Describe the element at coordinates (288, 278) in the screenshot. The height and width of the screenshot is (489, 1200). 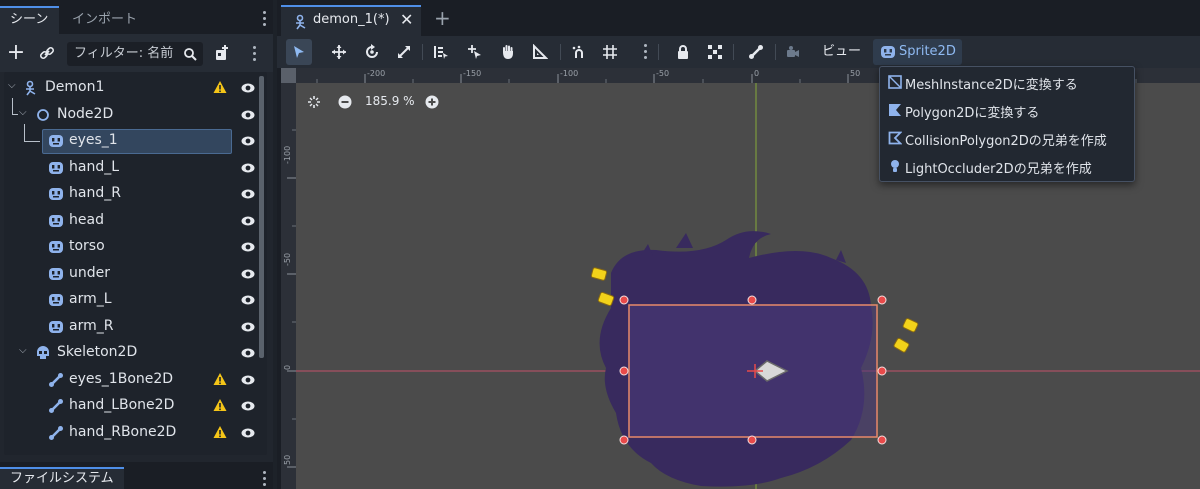
I see `vertical-ruler: -100 -50 0 50` at that location.